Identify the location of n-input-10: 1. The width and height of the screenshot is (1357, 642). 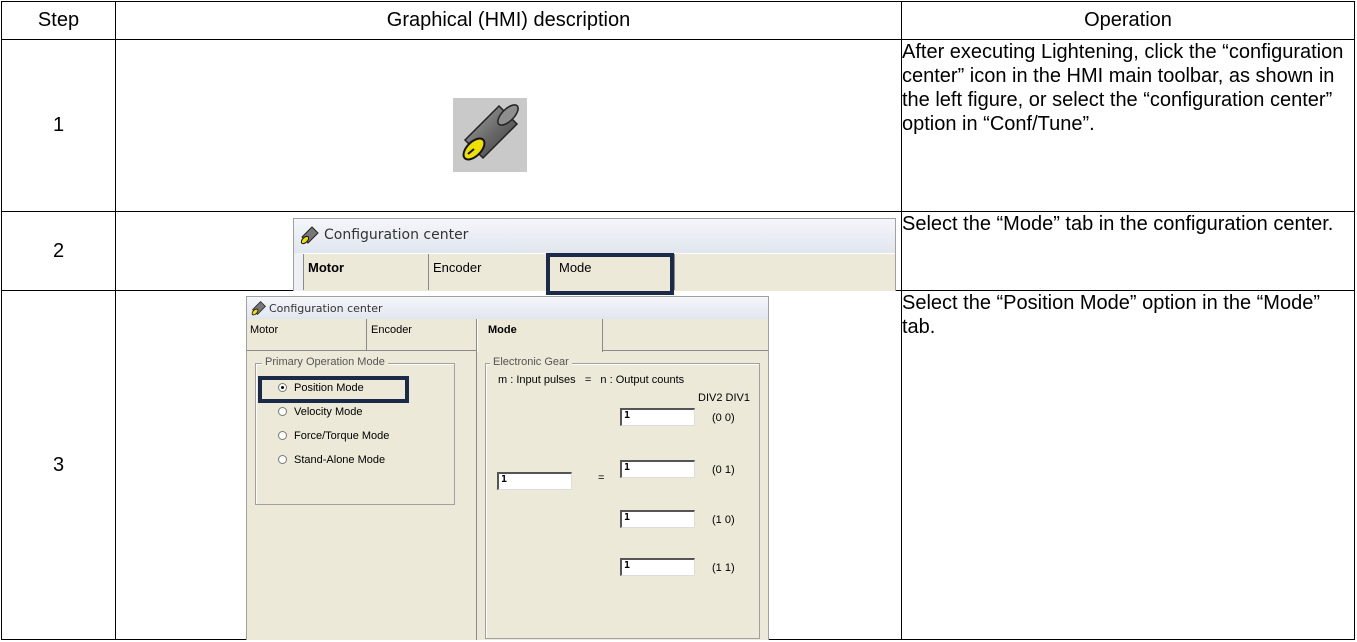
(657, 519).